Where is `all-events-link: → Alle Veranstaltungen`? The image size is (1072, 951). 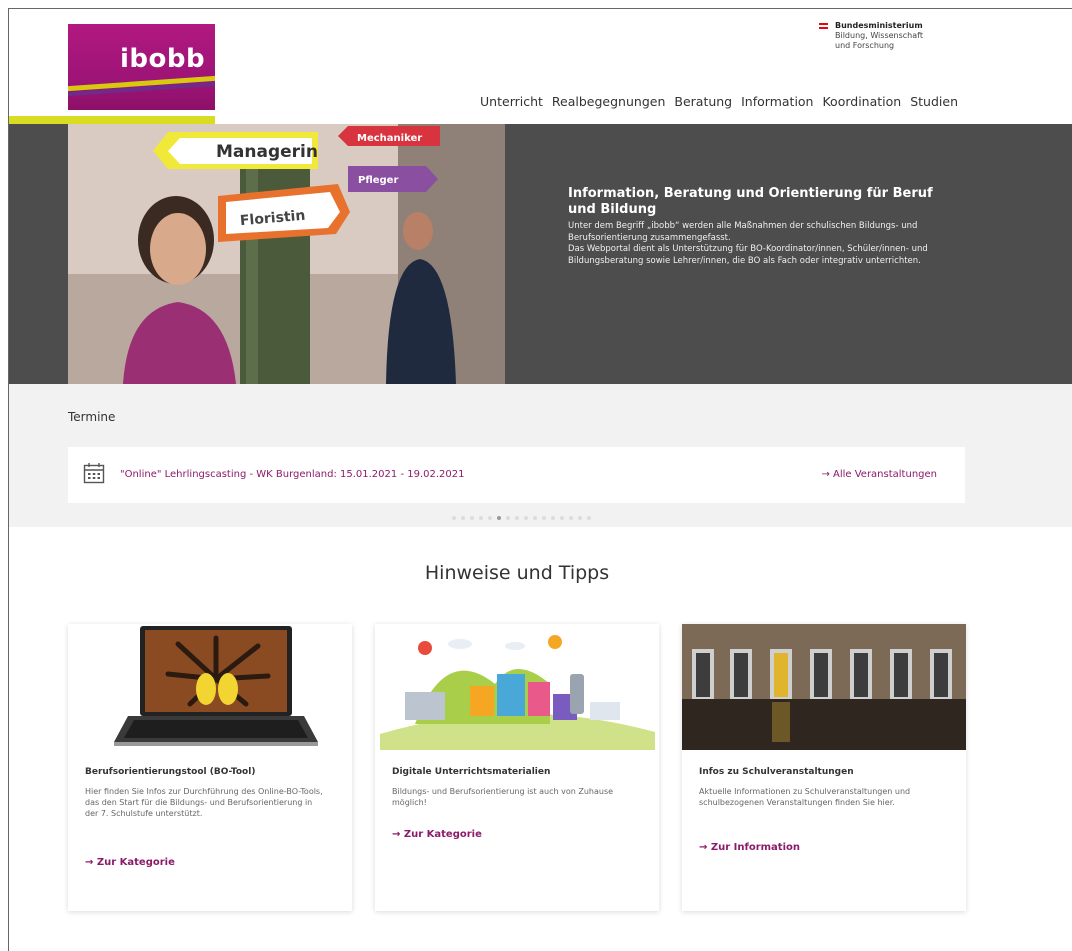
all-events-link: → Alle Veranstaltungen is located at coordinates (879, 474).